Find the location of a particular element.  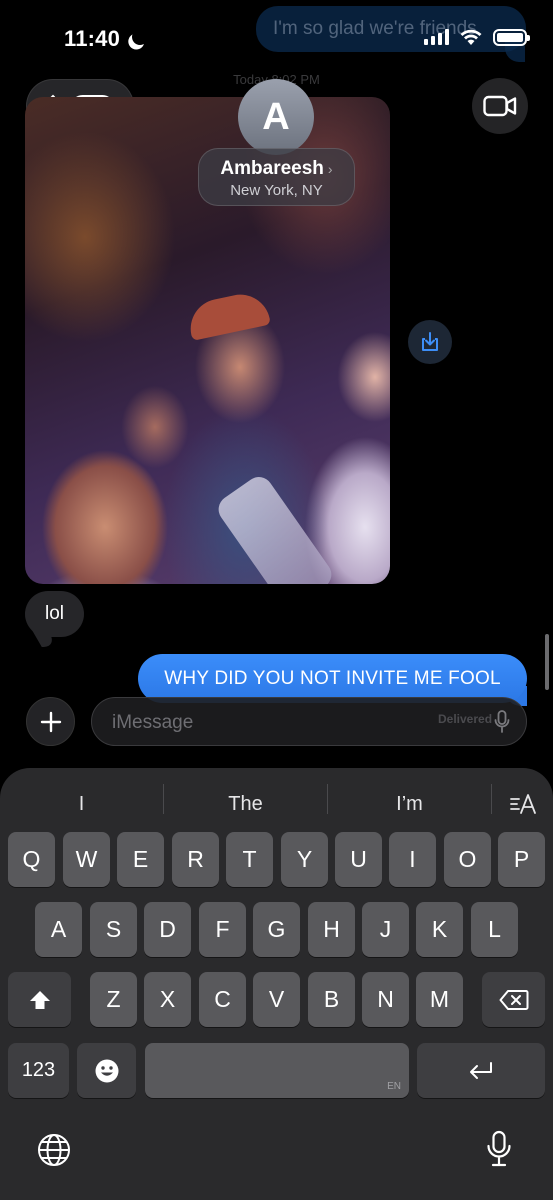

incoming-message-bubble: lol is located at coordinates (55, 614).